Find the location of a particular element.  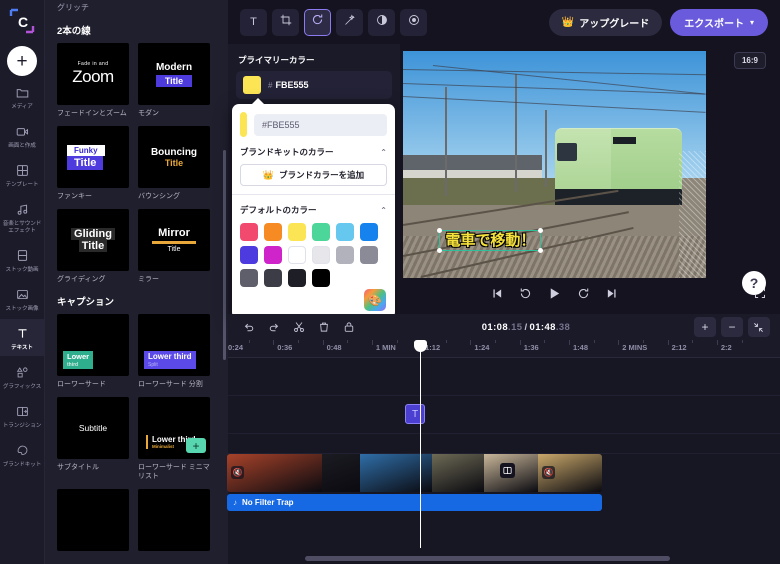

effects-tool-button is located at coordinates (349, 22).